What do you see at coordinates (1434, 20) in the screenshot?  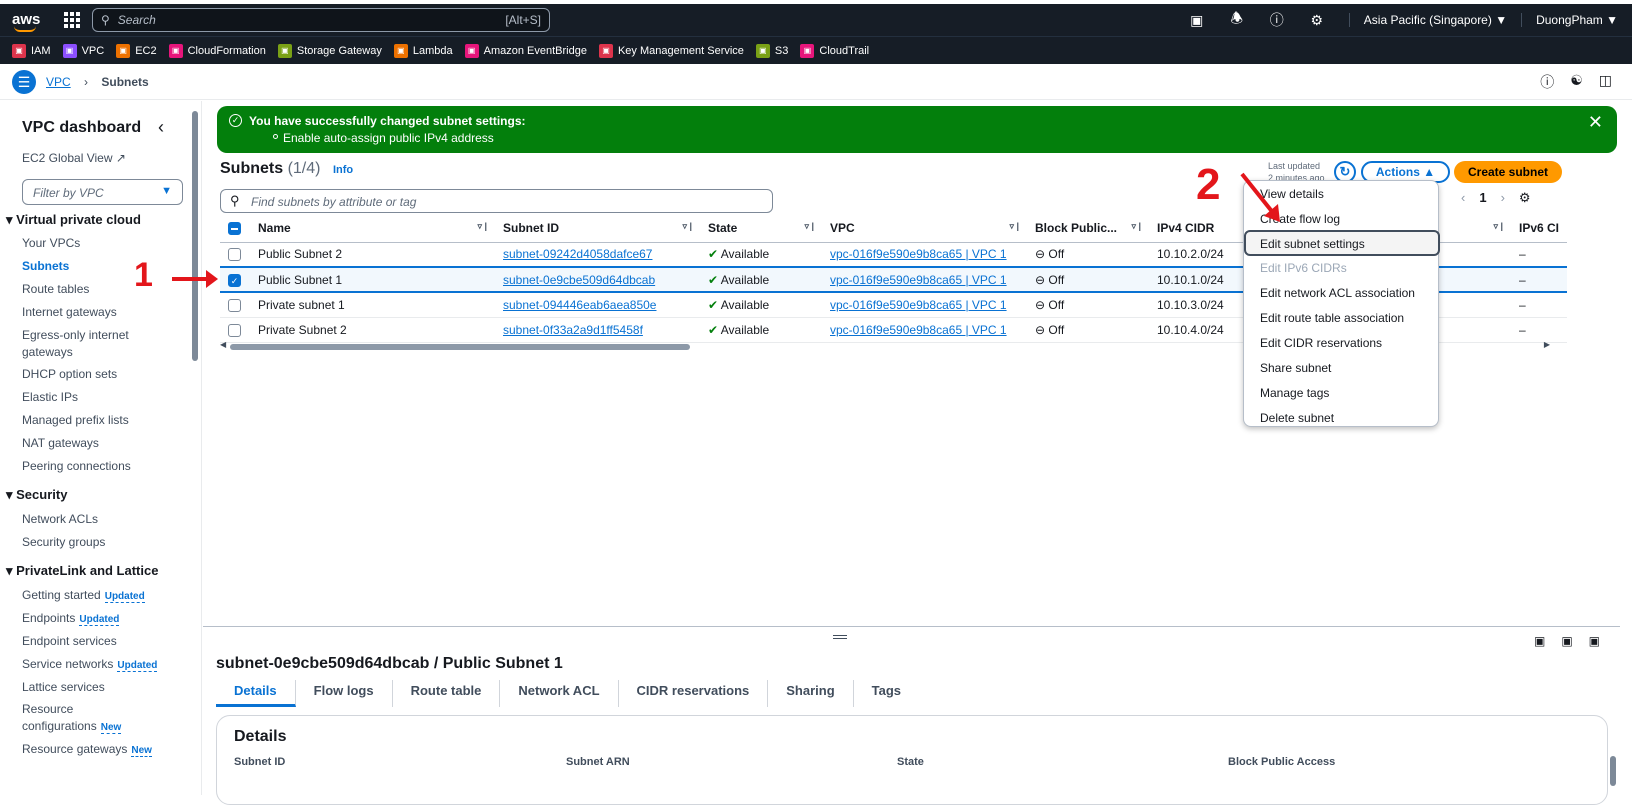 I see `region-selector: Asia Pacific (Singapore) ▼` at bounding box center [1434, 20].